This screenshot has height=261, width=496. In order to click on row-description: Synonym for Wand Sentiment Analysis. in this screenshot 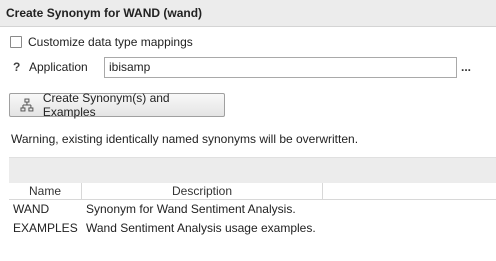, I will do `click(191, 209)`.